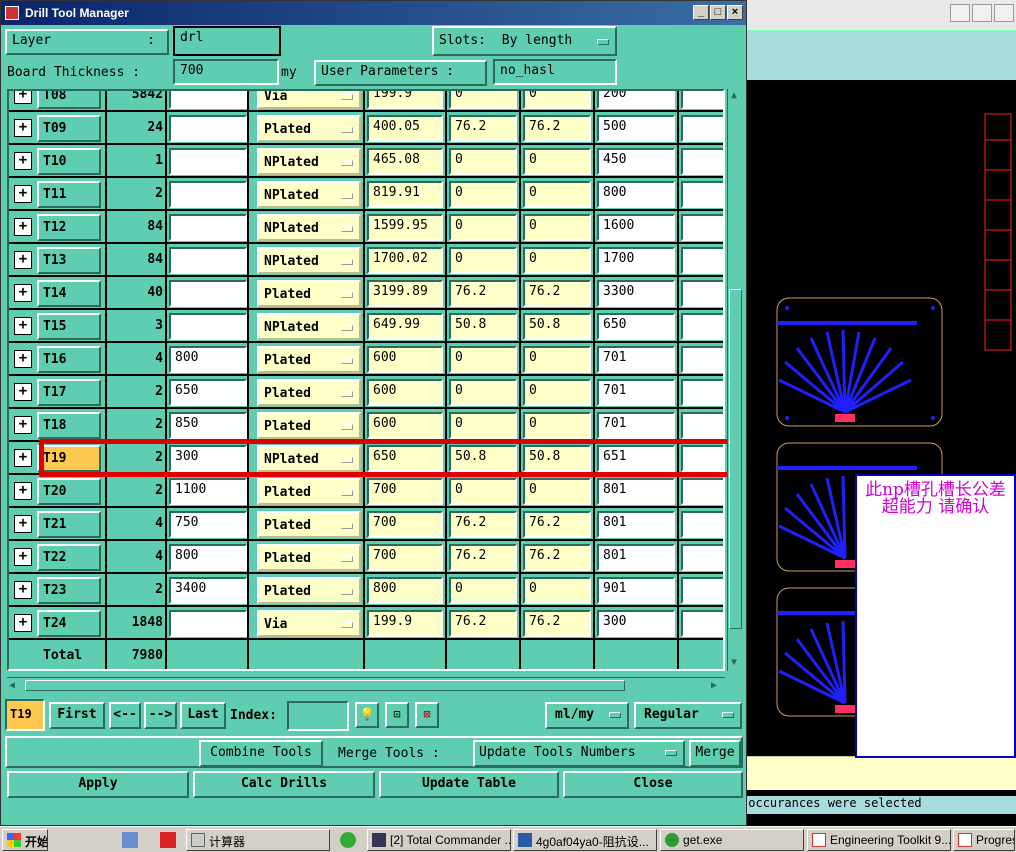 The image size is (1016, 852). What do you see at coordinates (69, 359) in the screenshot?
I see `tool-name: T16` at bounding box center [69, 359].